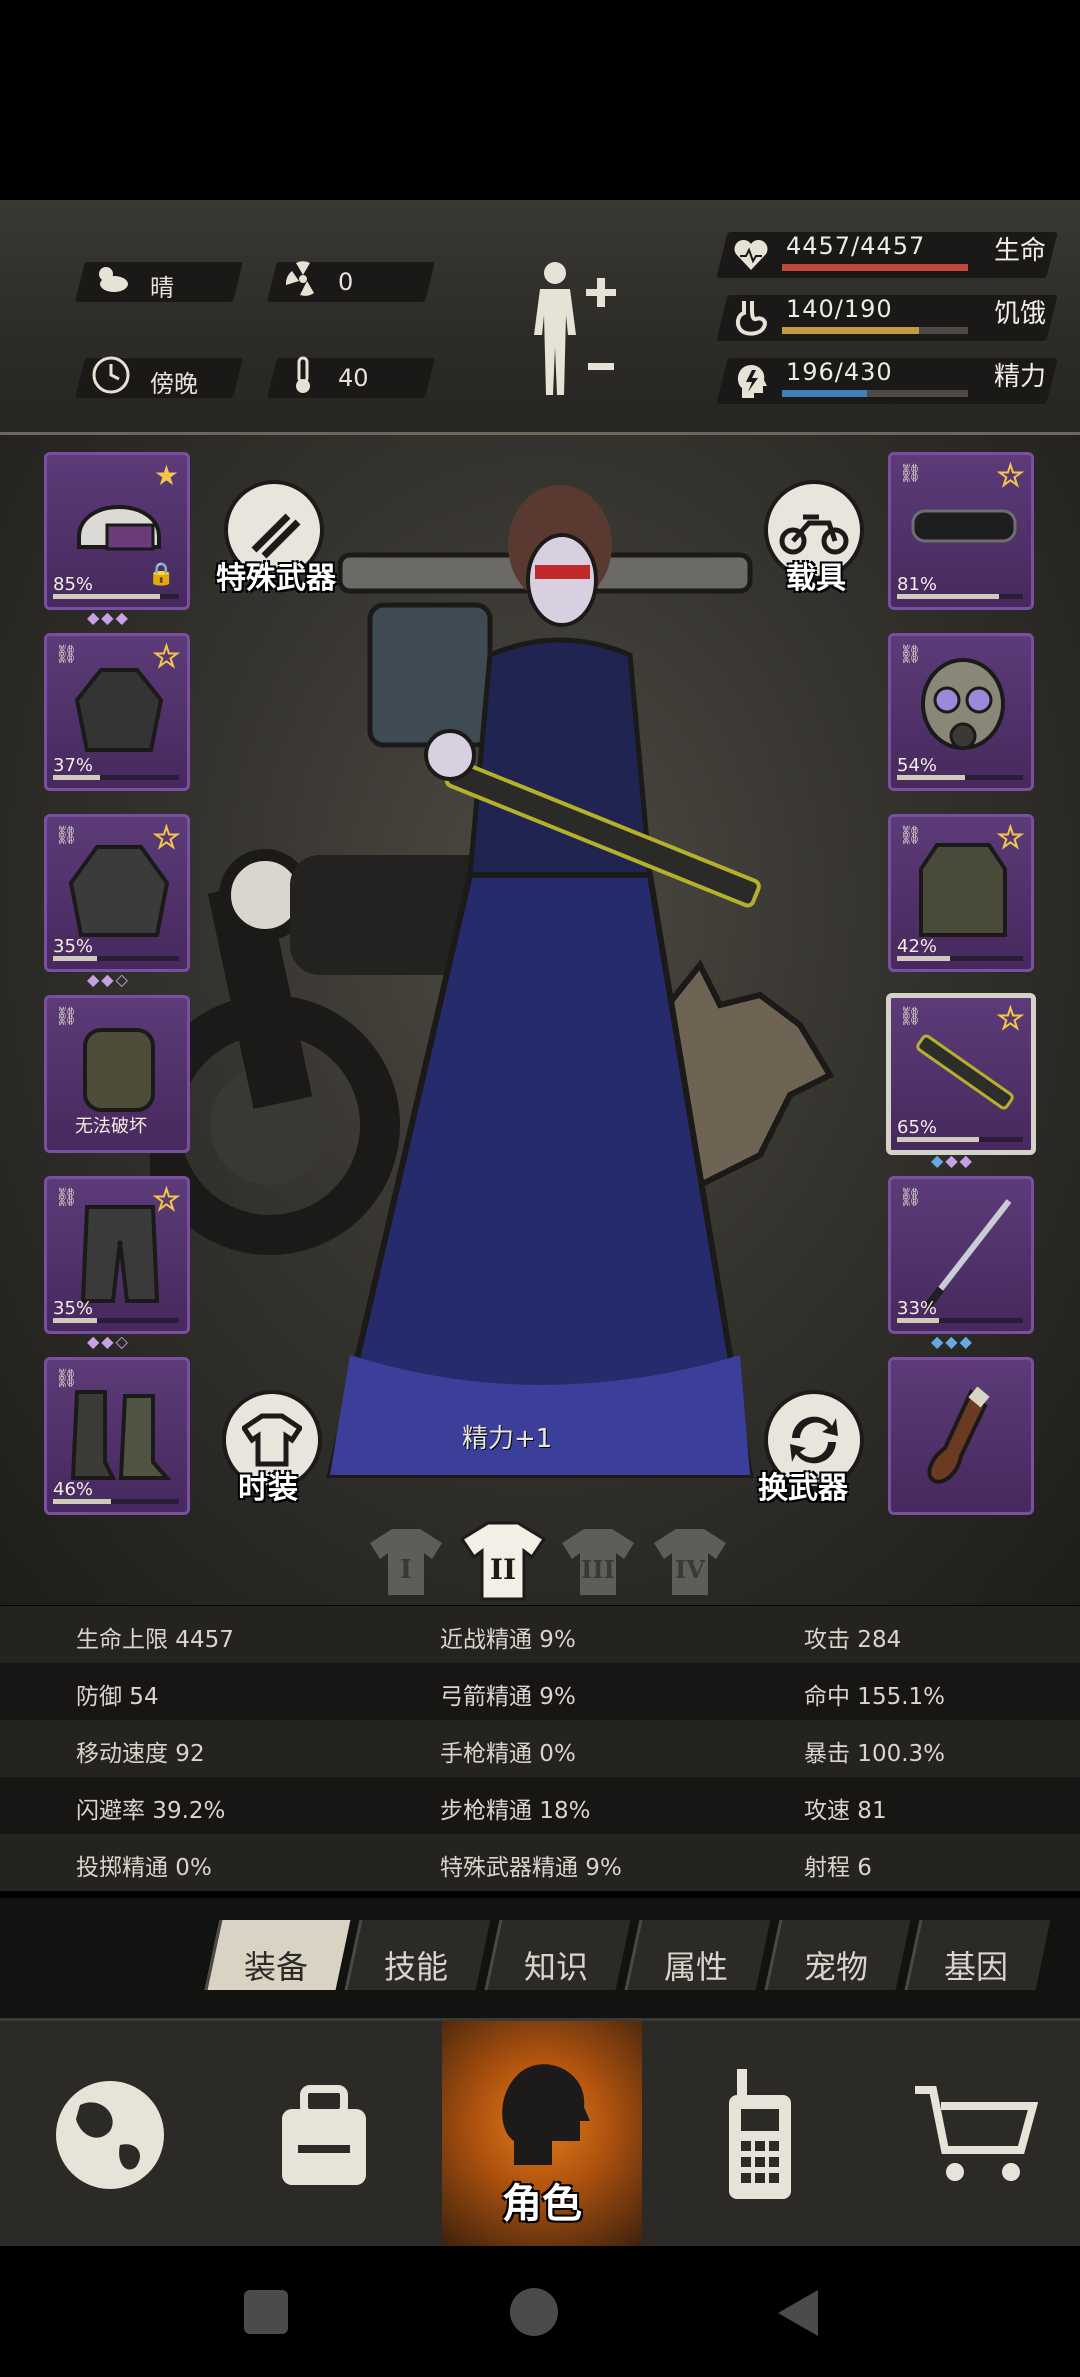 The width and height of the screenshot is (1080, 2377). What do you see at coordinates (751, 318) in the screenshot?
I see `stomach-icon` at bounding box center [751, 318].